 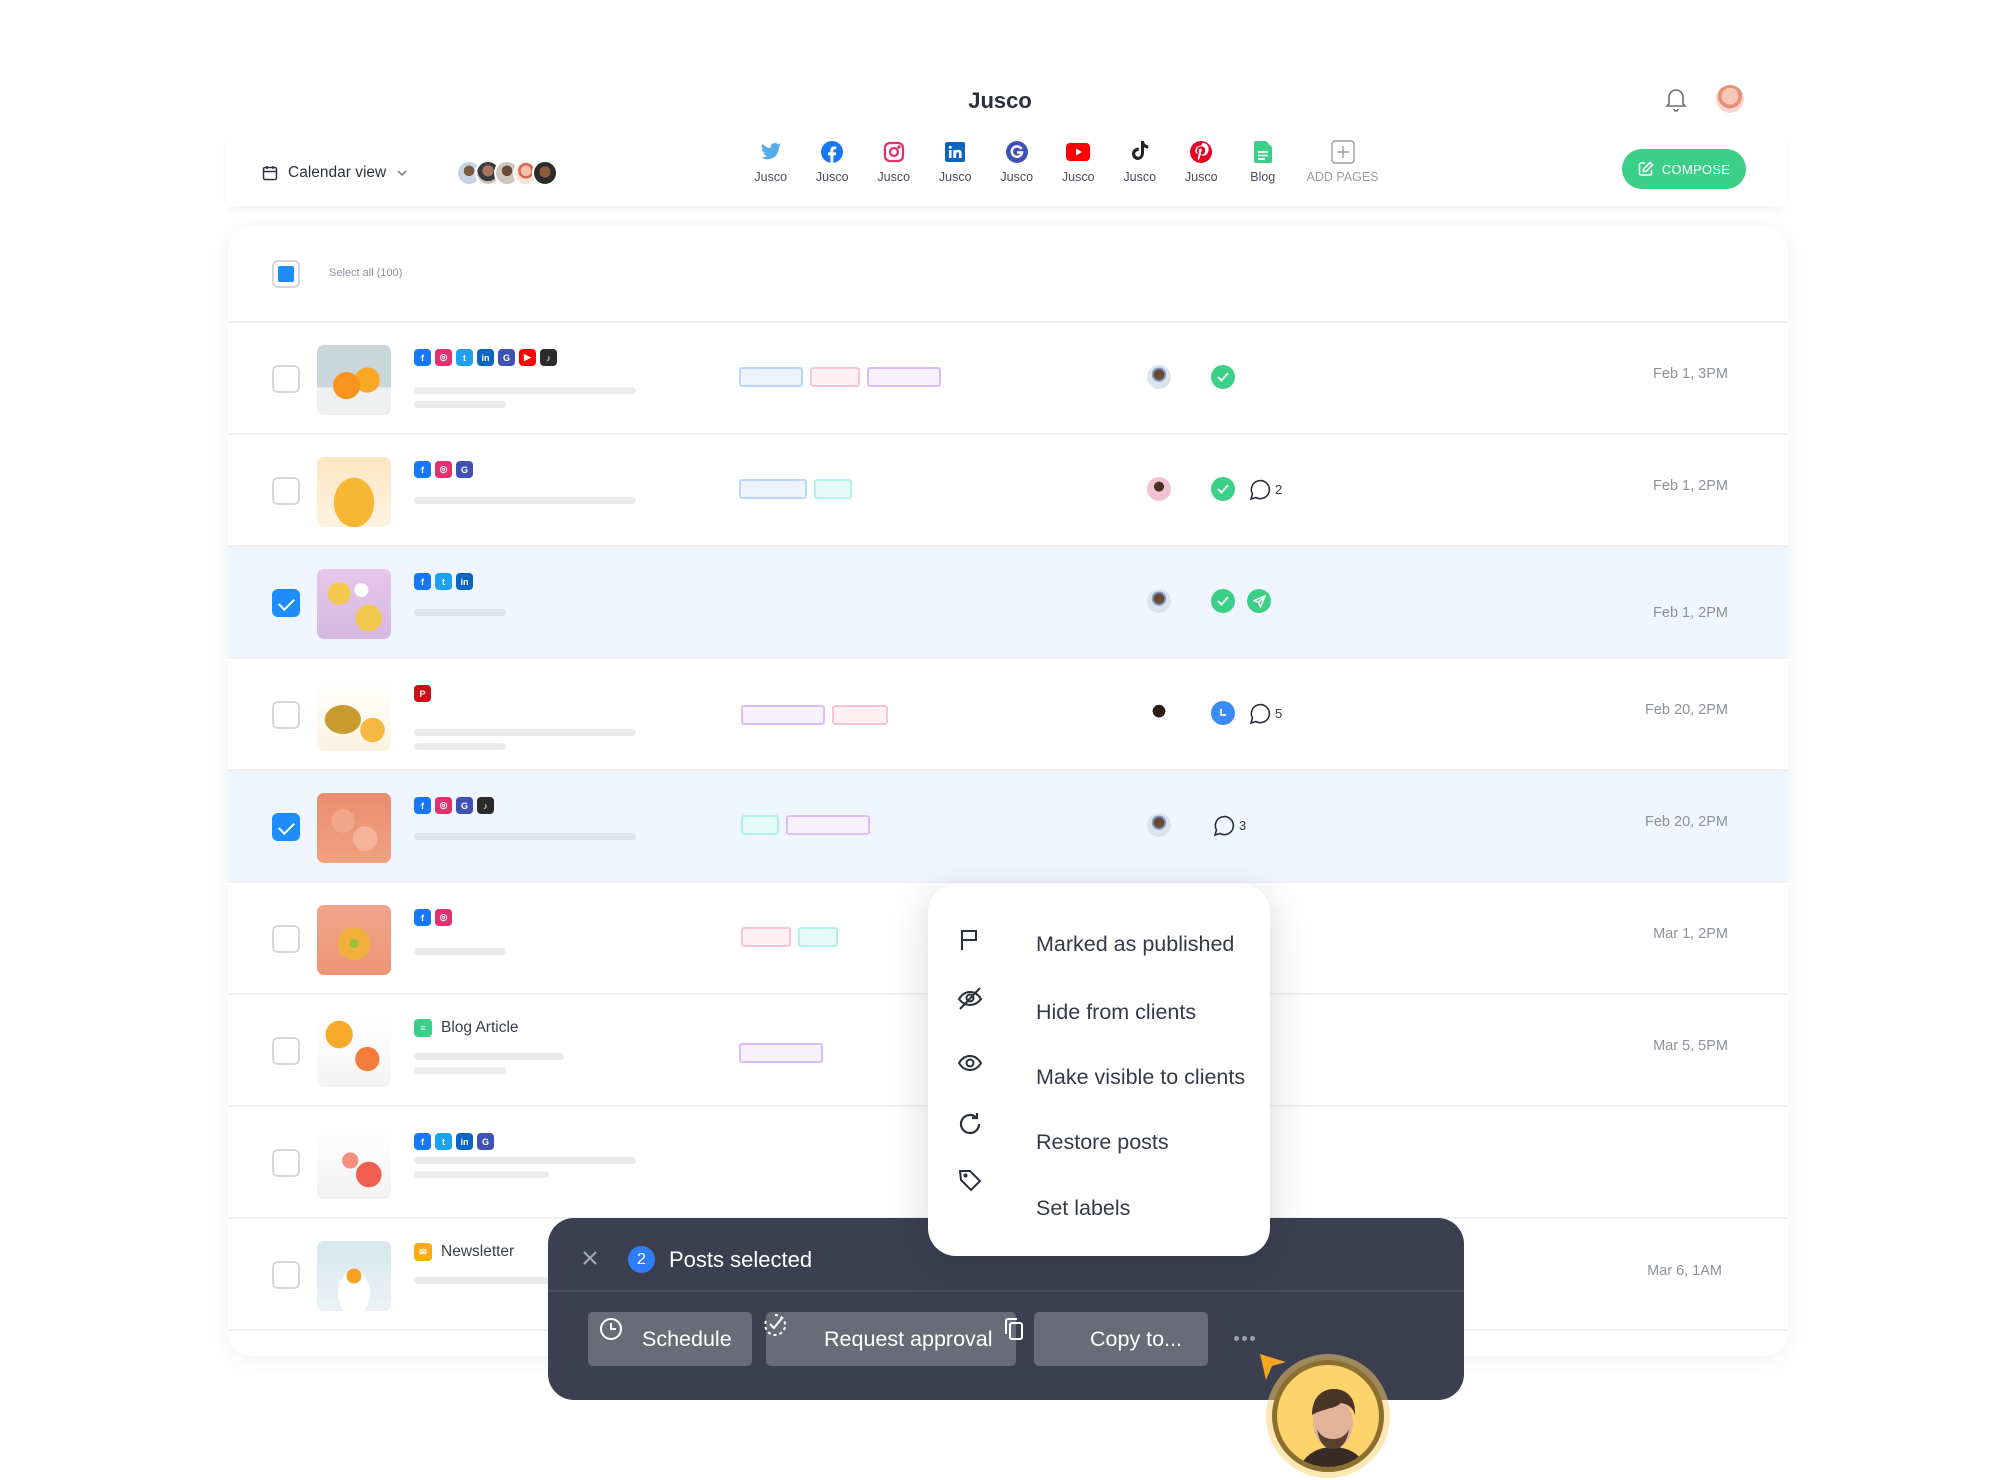 What do you see at coordinates (443, 581) in the screenshot?
I see `twitter-icon: t` at bounding box center [443, 581].